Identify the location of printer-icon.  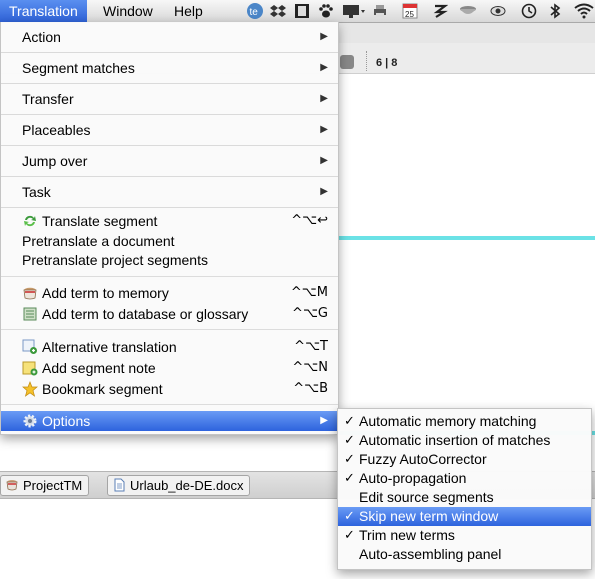
(380, 11).